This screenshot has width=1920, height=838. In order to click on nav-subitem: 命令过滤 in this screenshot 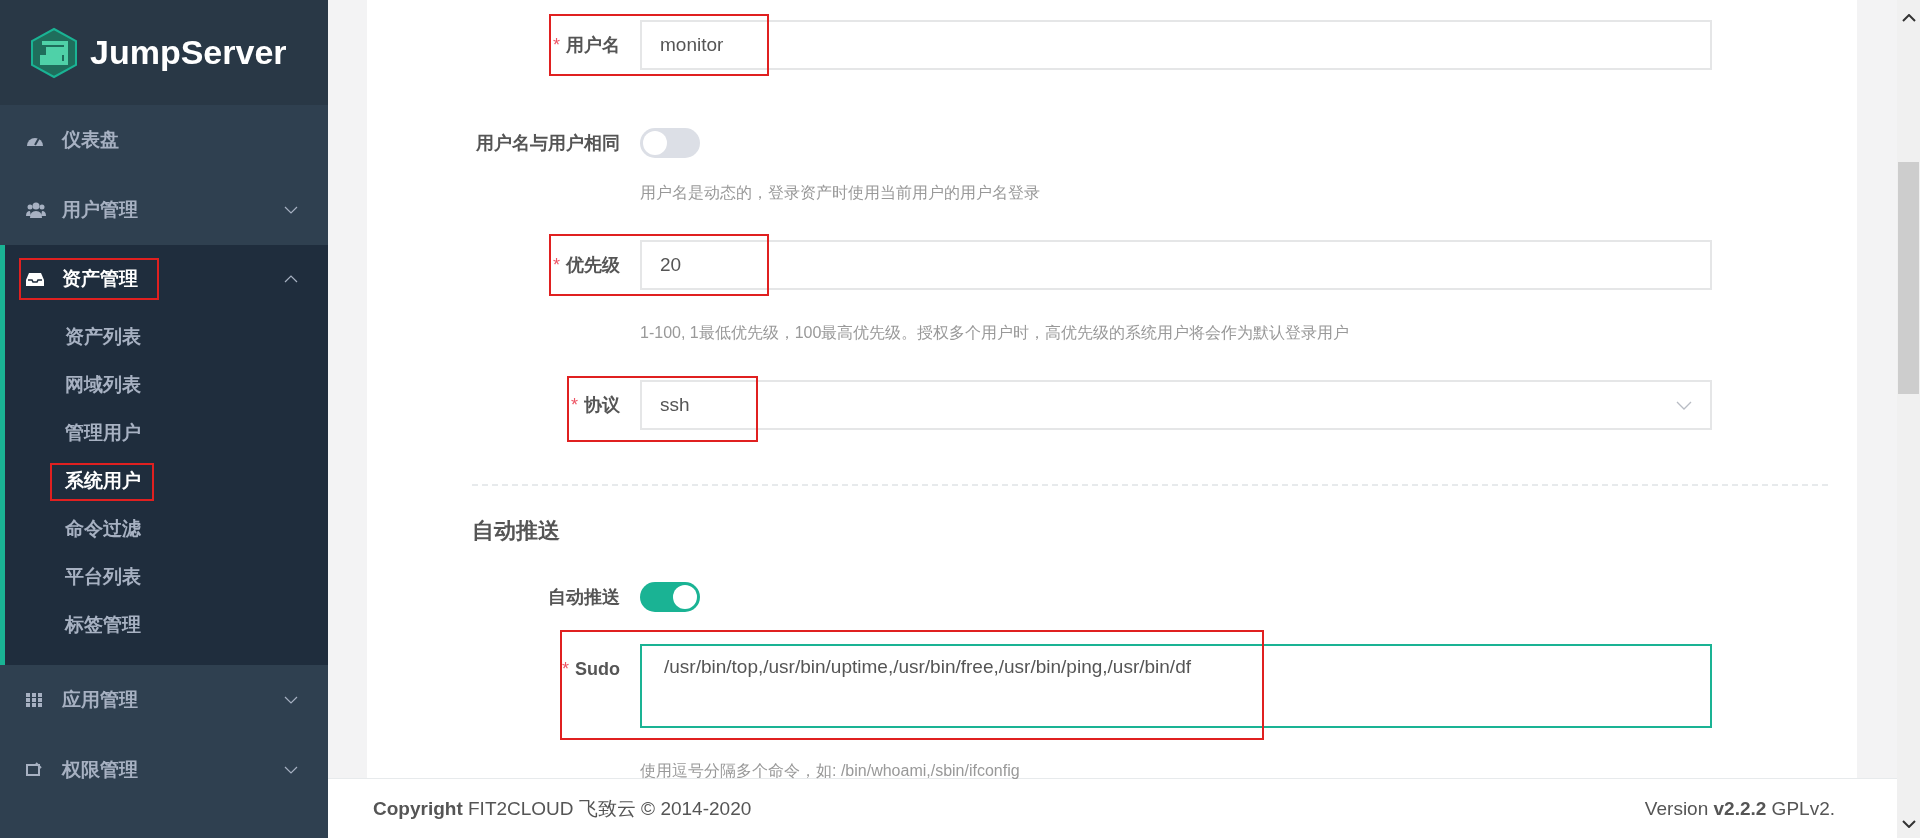, I will do `click(166, 529)`.